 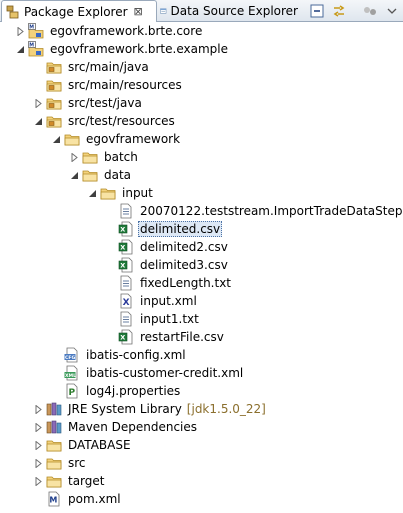 I want to click on tree-item-label: pom.xml, so click(x=94, y=499).